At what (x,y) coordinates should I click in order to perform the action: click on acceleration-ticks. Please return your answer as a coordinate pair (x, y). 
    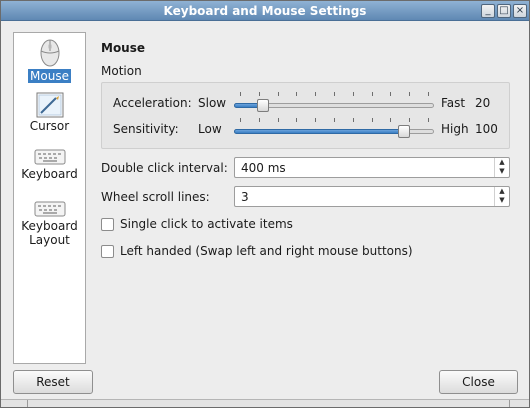
    Looking at the image, I should click on (334, 94).